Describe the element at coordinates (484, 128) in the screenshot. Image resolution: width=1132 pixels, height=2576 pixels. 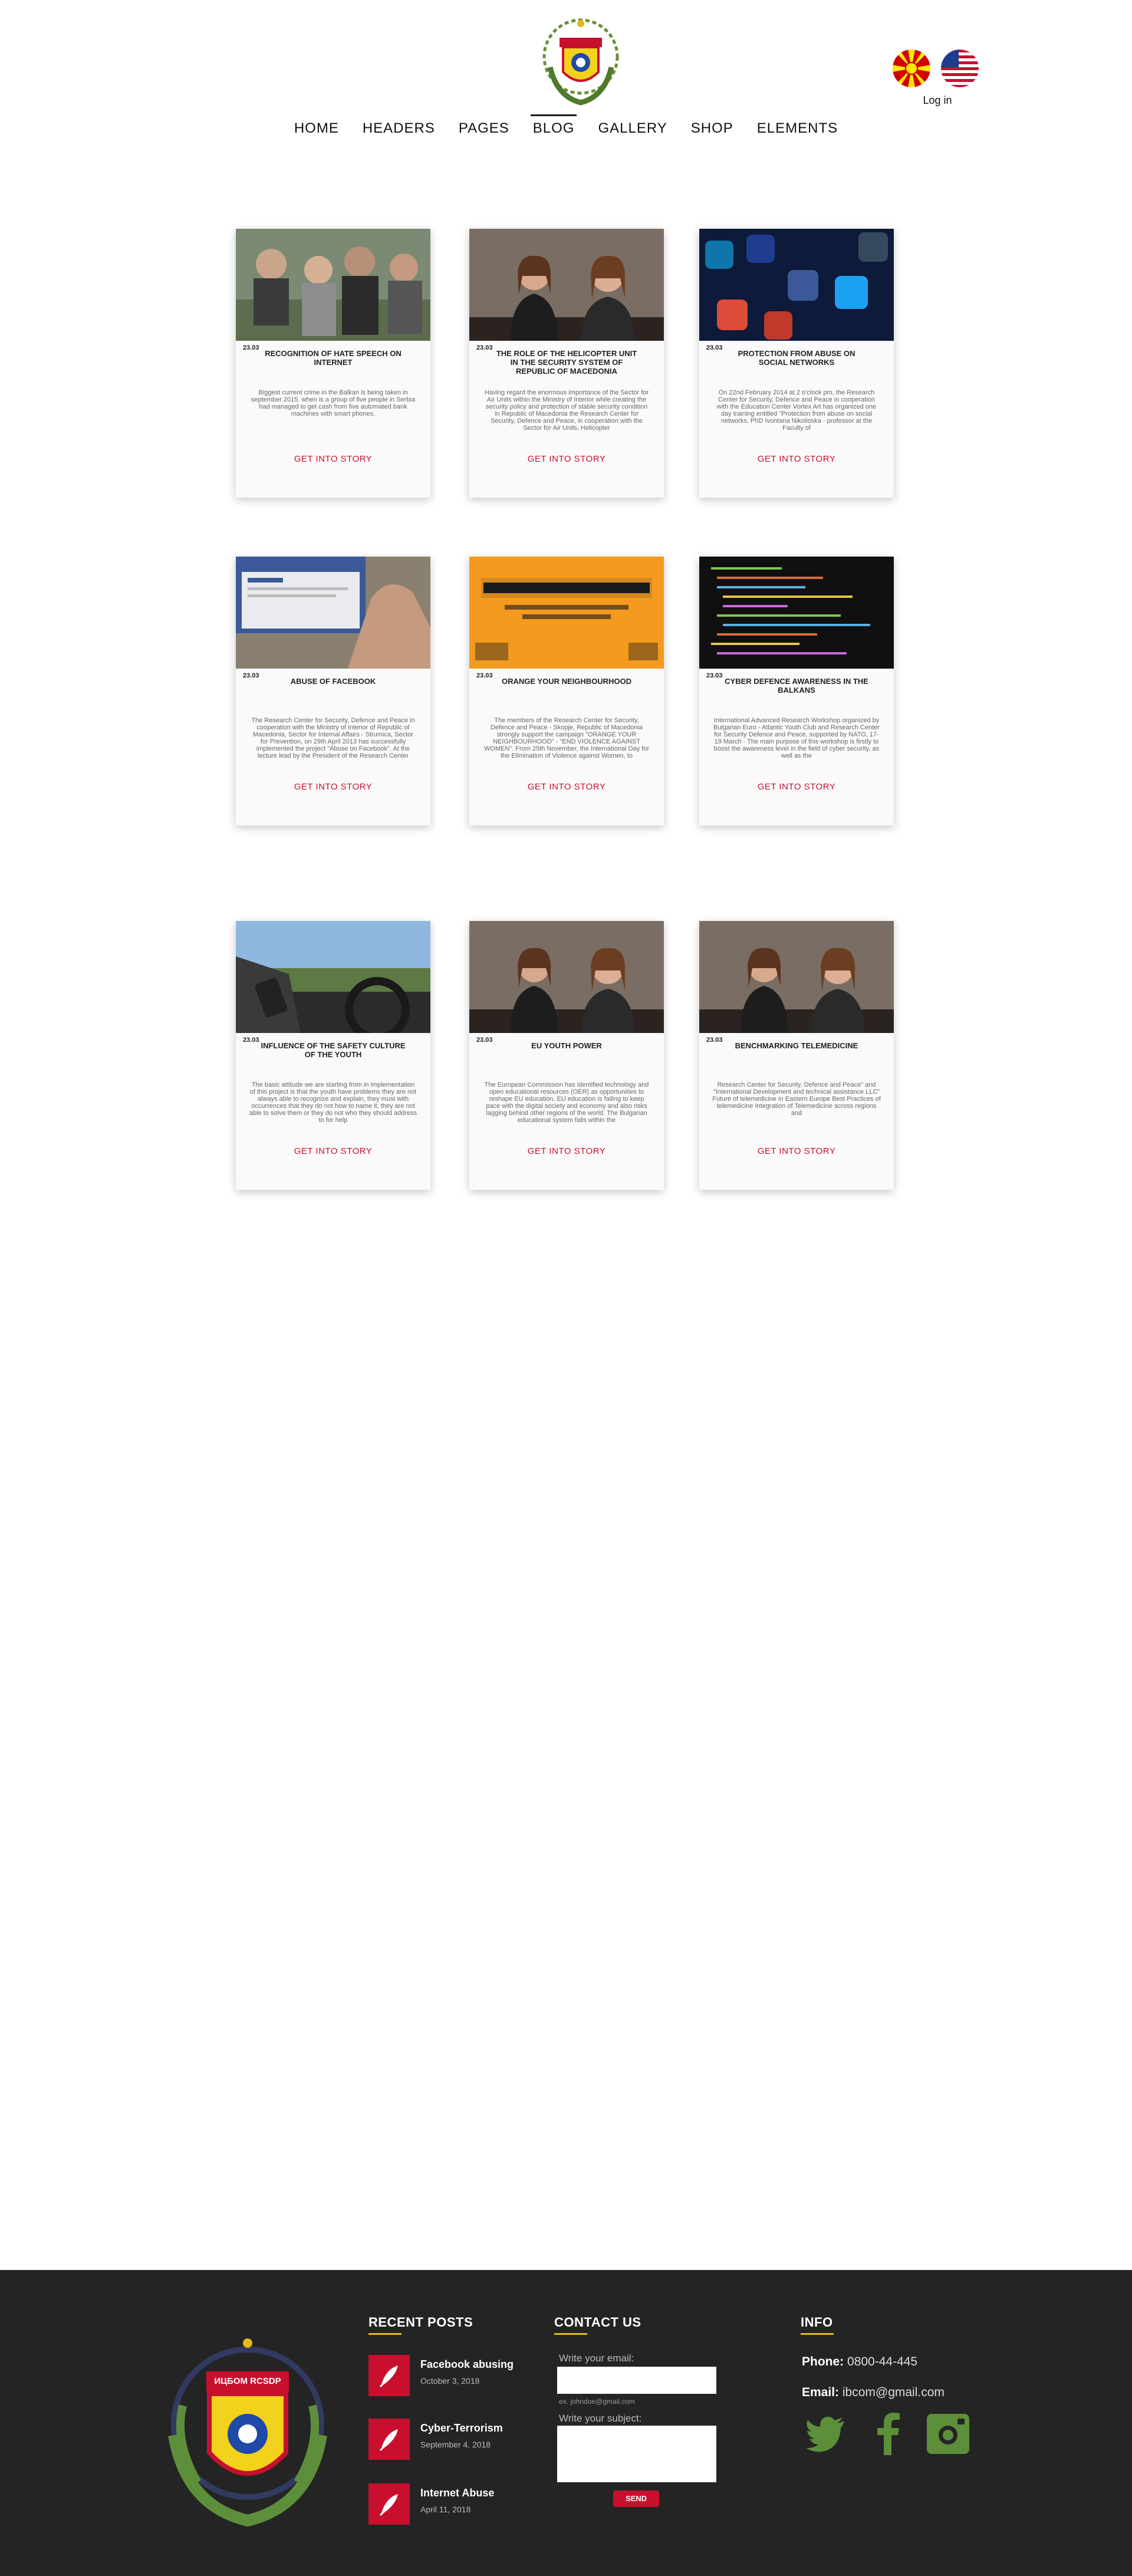
I see `nav-pages: PAGES` at that location.